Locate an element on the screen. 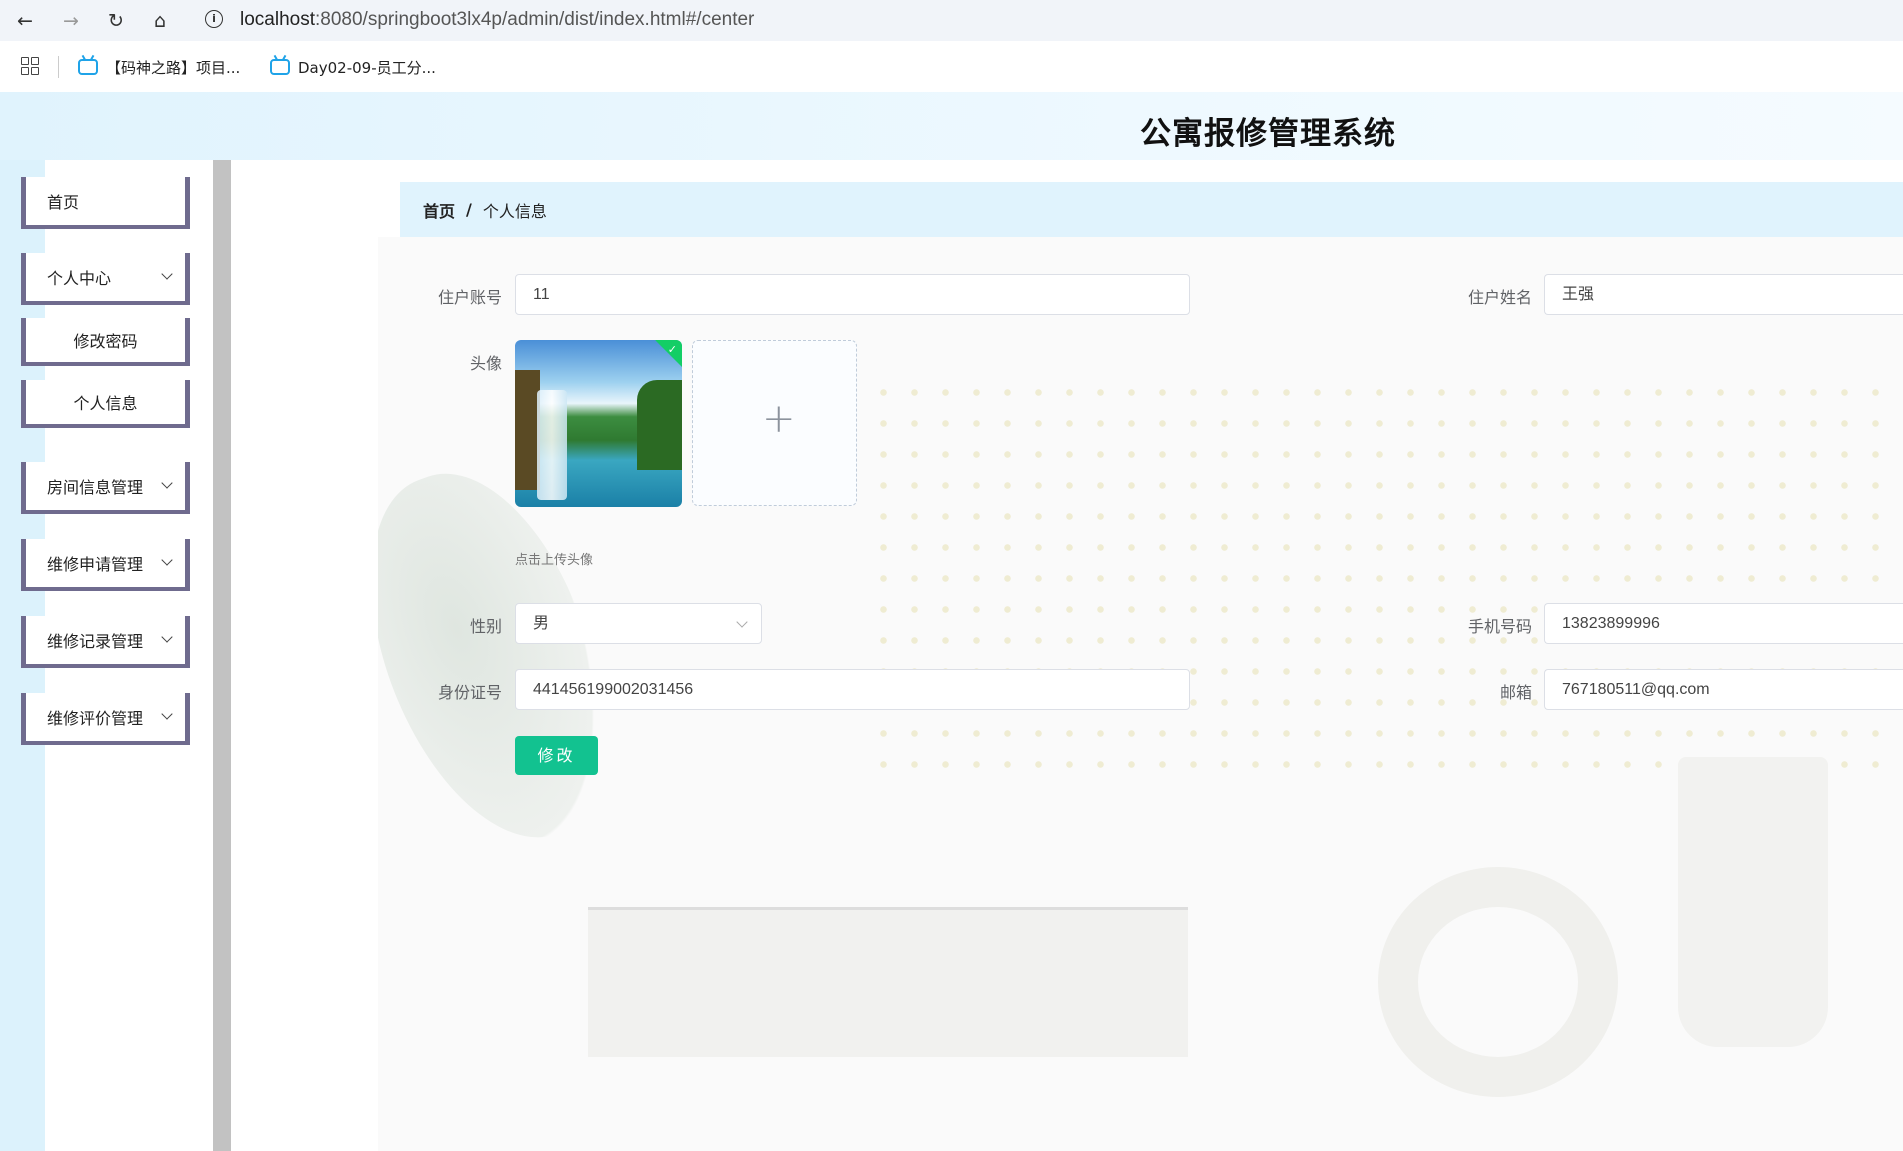 This screenshot has width=1903, height=1151. breadcrumb: 首页 / 个人信息 is located at coordinates (1151, 209).